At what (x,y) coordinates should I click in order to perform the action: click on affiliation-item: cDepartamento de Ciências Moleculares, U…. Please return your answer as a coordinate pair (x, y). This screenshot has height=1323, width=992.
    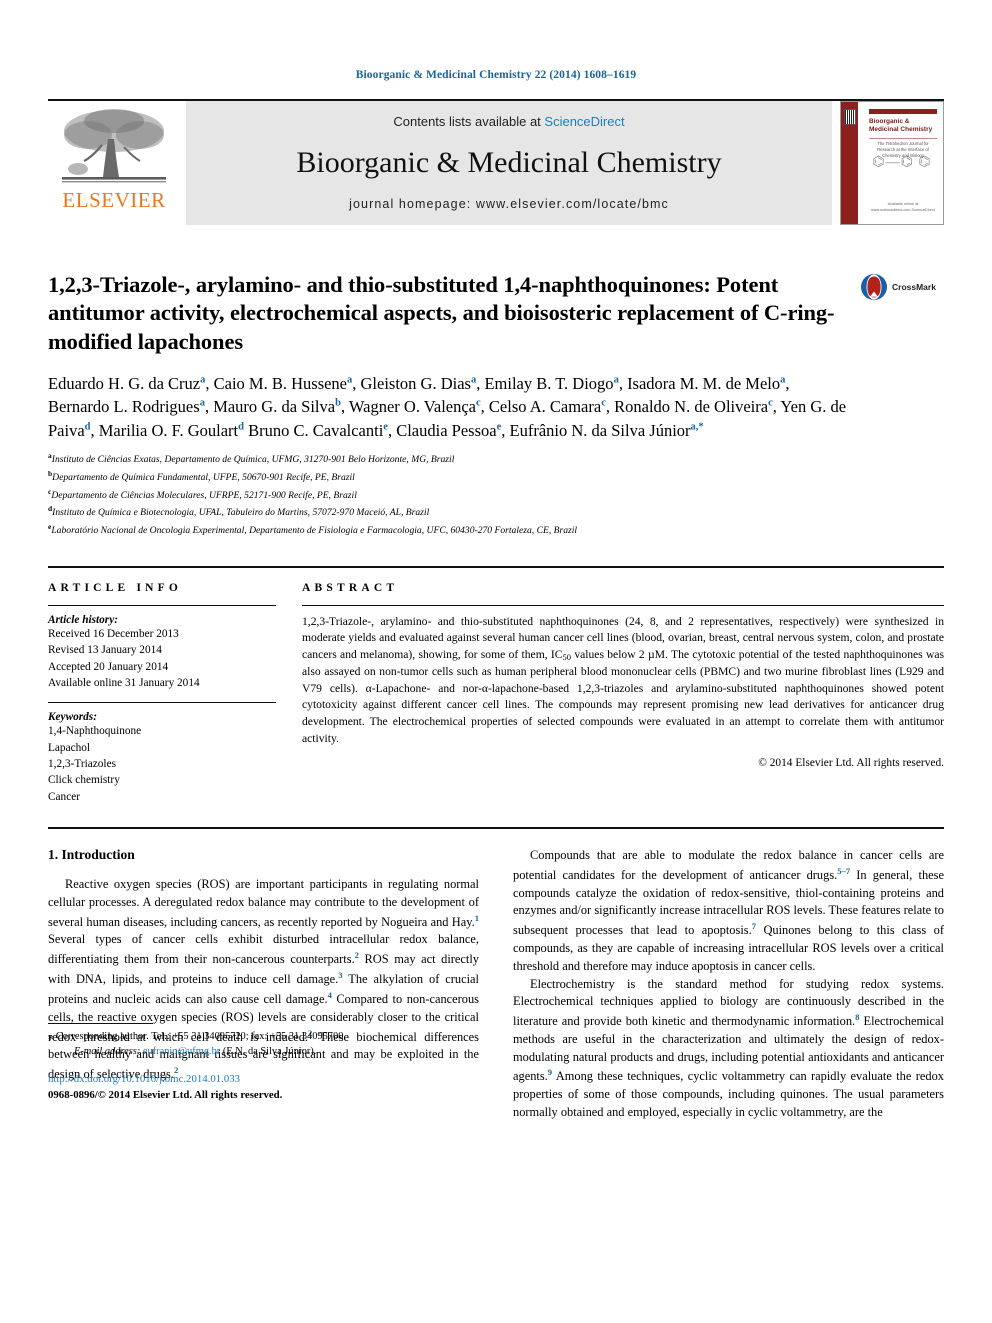
    Looking at the image, I should click on (496, 495).